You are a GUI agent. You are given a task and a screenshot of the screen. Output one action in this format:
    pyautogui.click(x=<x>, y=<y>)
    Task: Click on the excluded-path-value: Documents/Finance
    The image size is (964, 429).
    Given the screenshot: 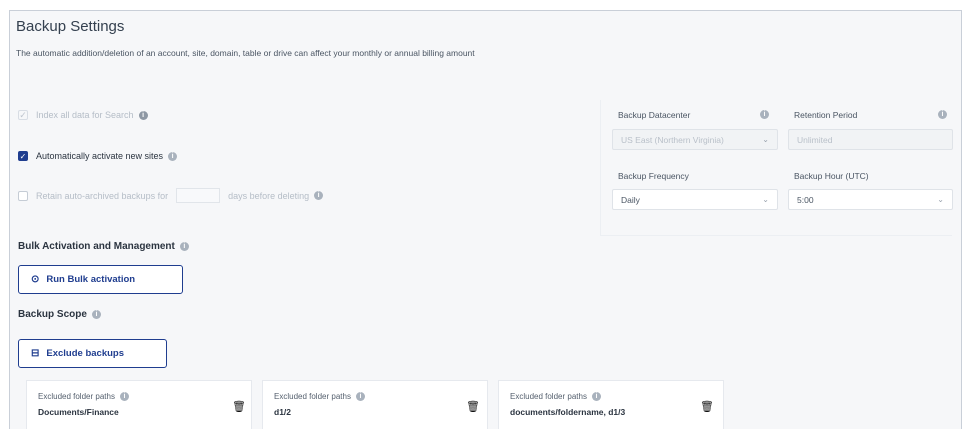 What is the action you would take?
    pyautogui.click(x=78, y=412)
    